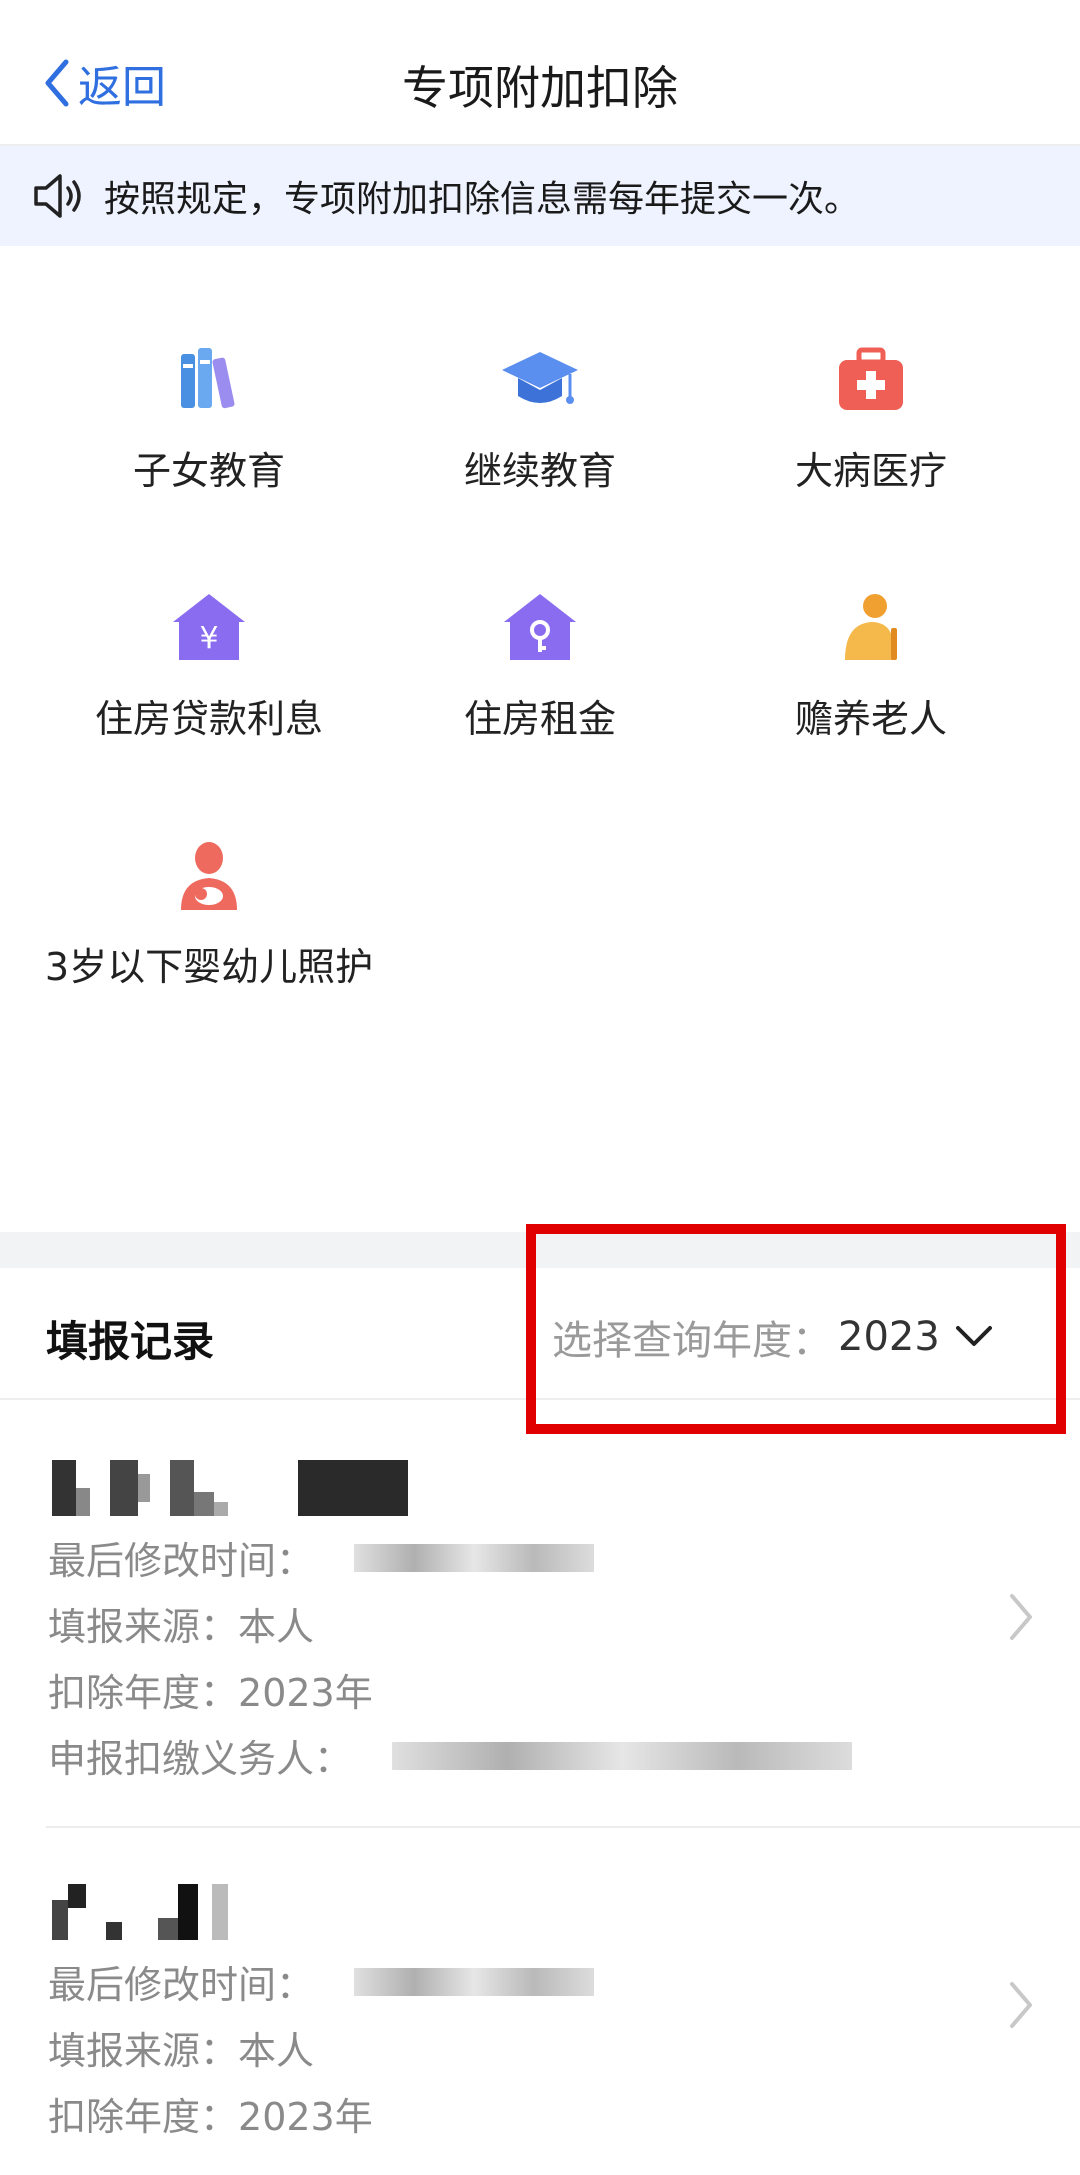  What do you see at coordinates (871, 627) in the screenshot?
I see `elderly-person-icon` at bounding box center [871, 627].